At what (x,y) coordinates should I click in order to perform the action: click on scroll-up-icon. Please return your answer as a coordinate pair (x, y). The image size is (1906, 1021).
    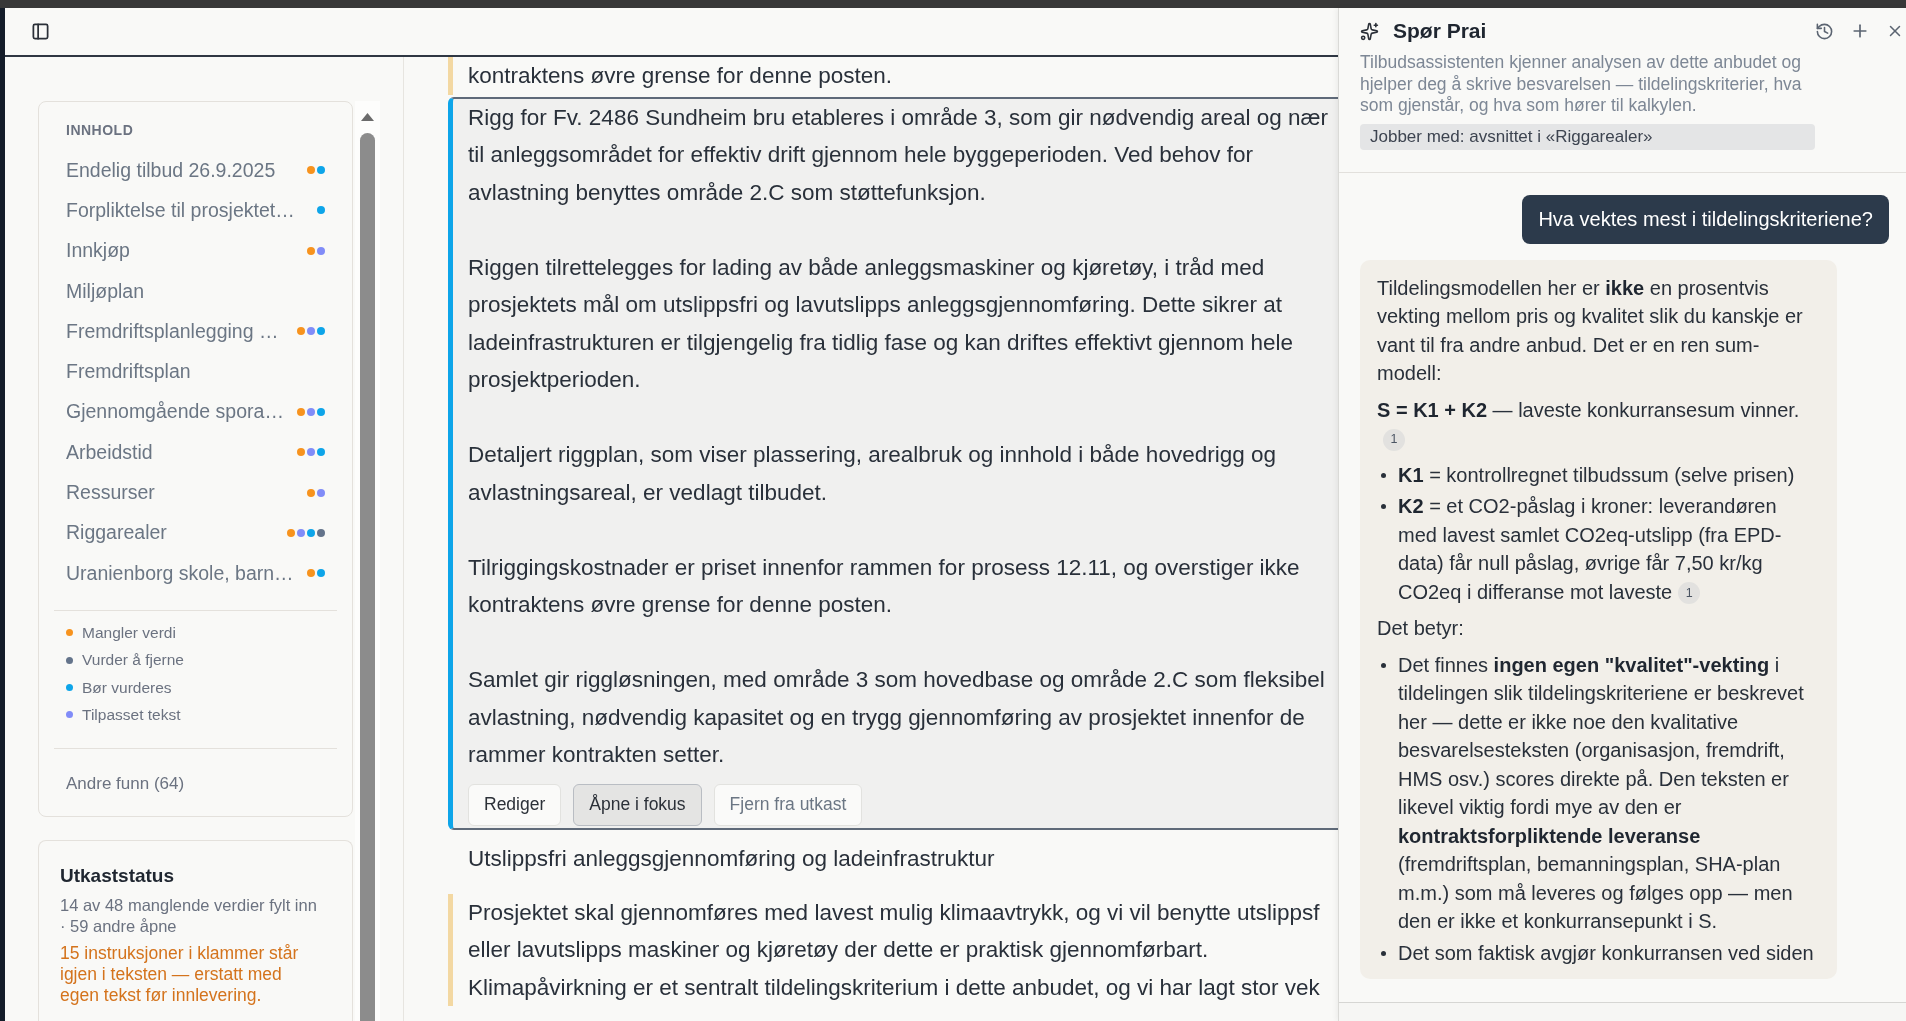
    Looking at the image, I should click on (367, 117).